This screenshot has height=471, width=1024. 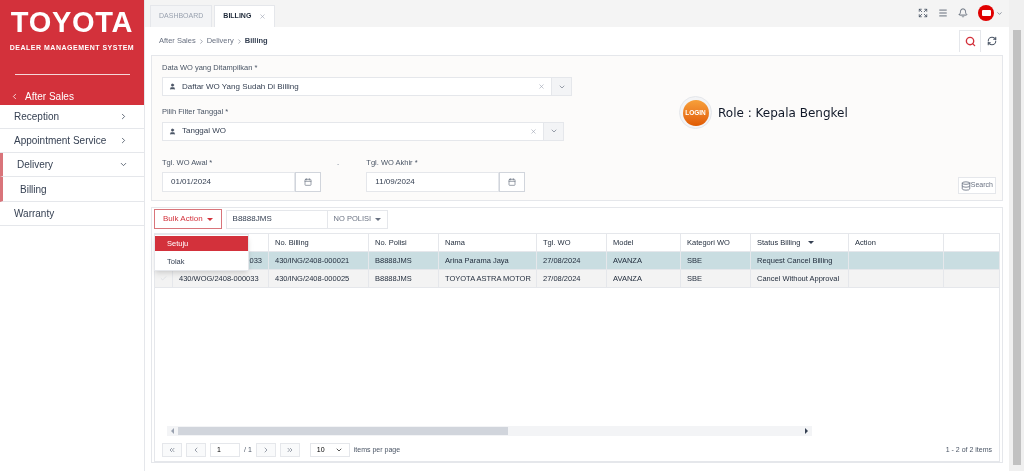 I want to click on sidebar-item: Reception, so click(x=72, y=117).